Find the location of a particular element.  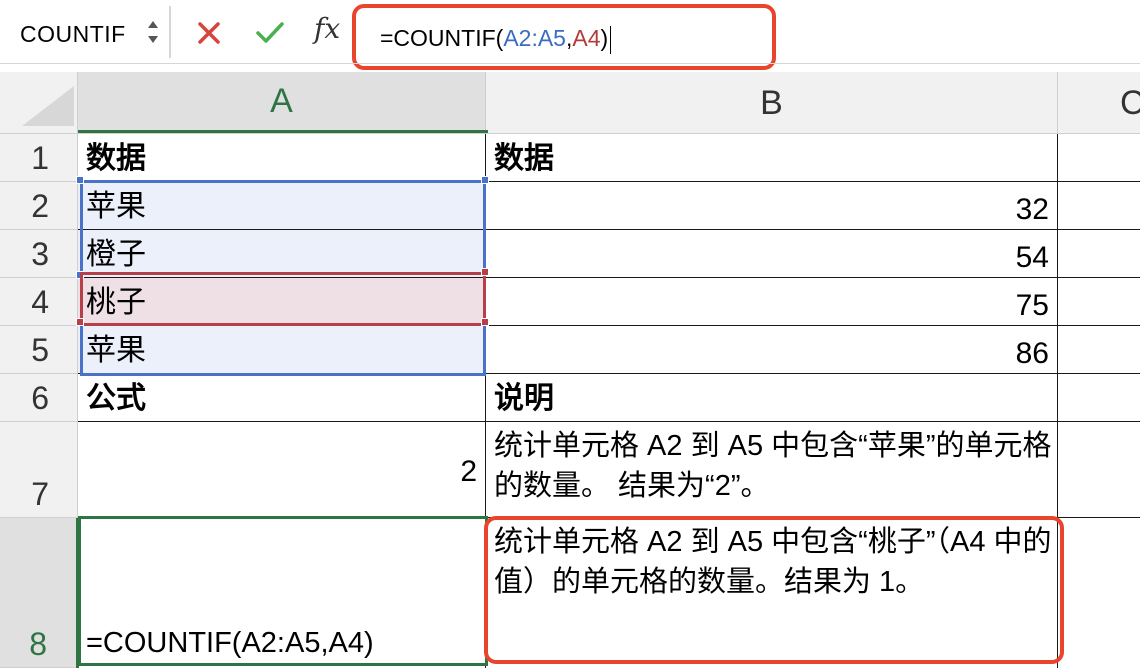

cell-c1 is located at coordinates (1099, 158).